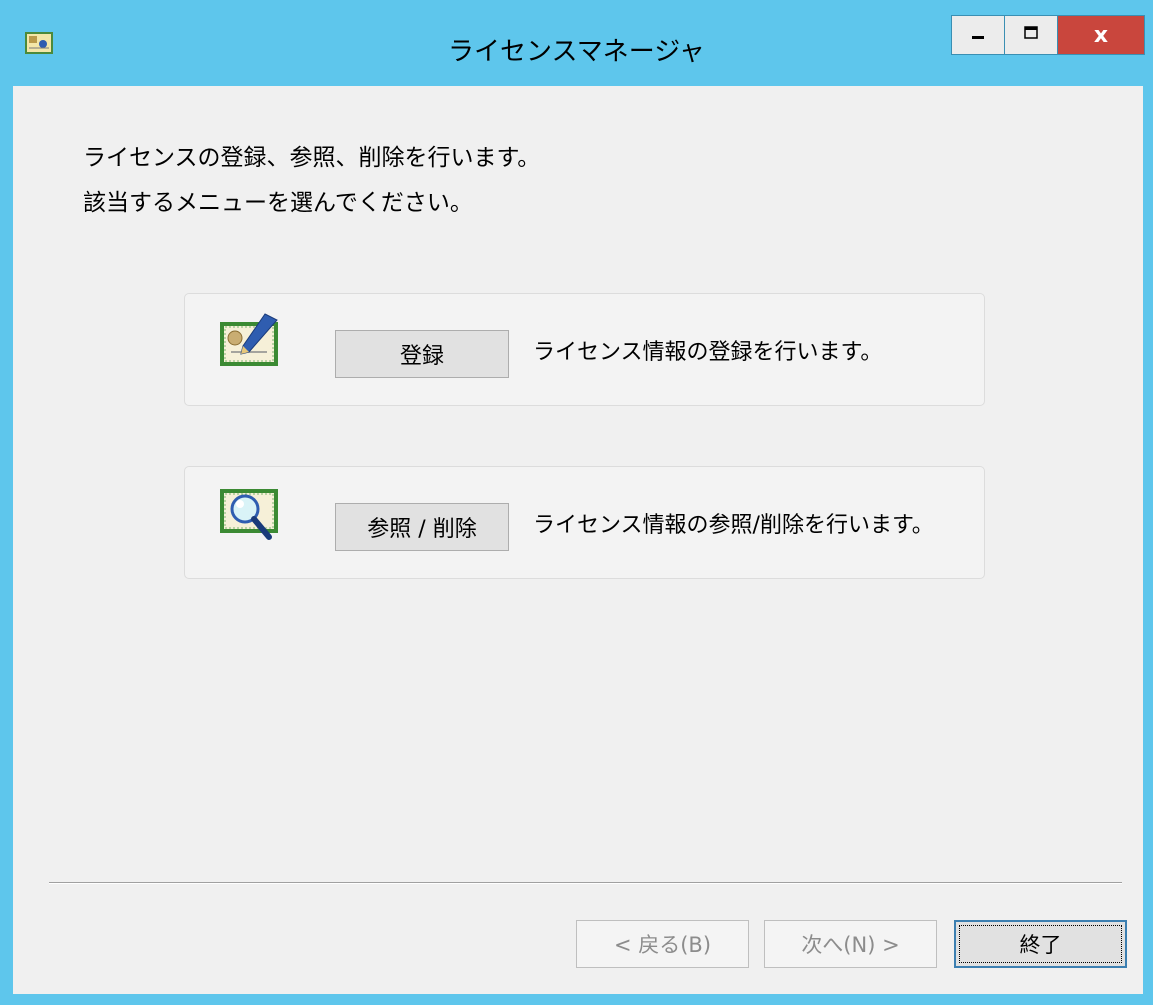  What do you see at coordinates (251, 343) in the screenshot?
I see `certificate-edit-icon` at bounding box center [251, 343].